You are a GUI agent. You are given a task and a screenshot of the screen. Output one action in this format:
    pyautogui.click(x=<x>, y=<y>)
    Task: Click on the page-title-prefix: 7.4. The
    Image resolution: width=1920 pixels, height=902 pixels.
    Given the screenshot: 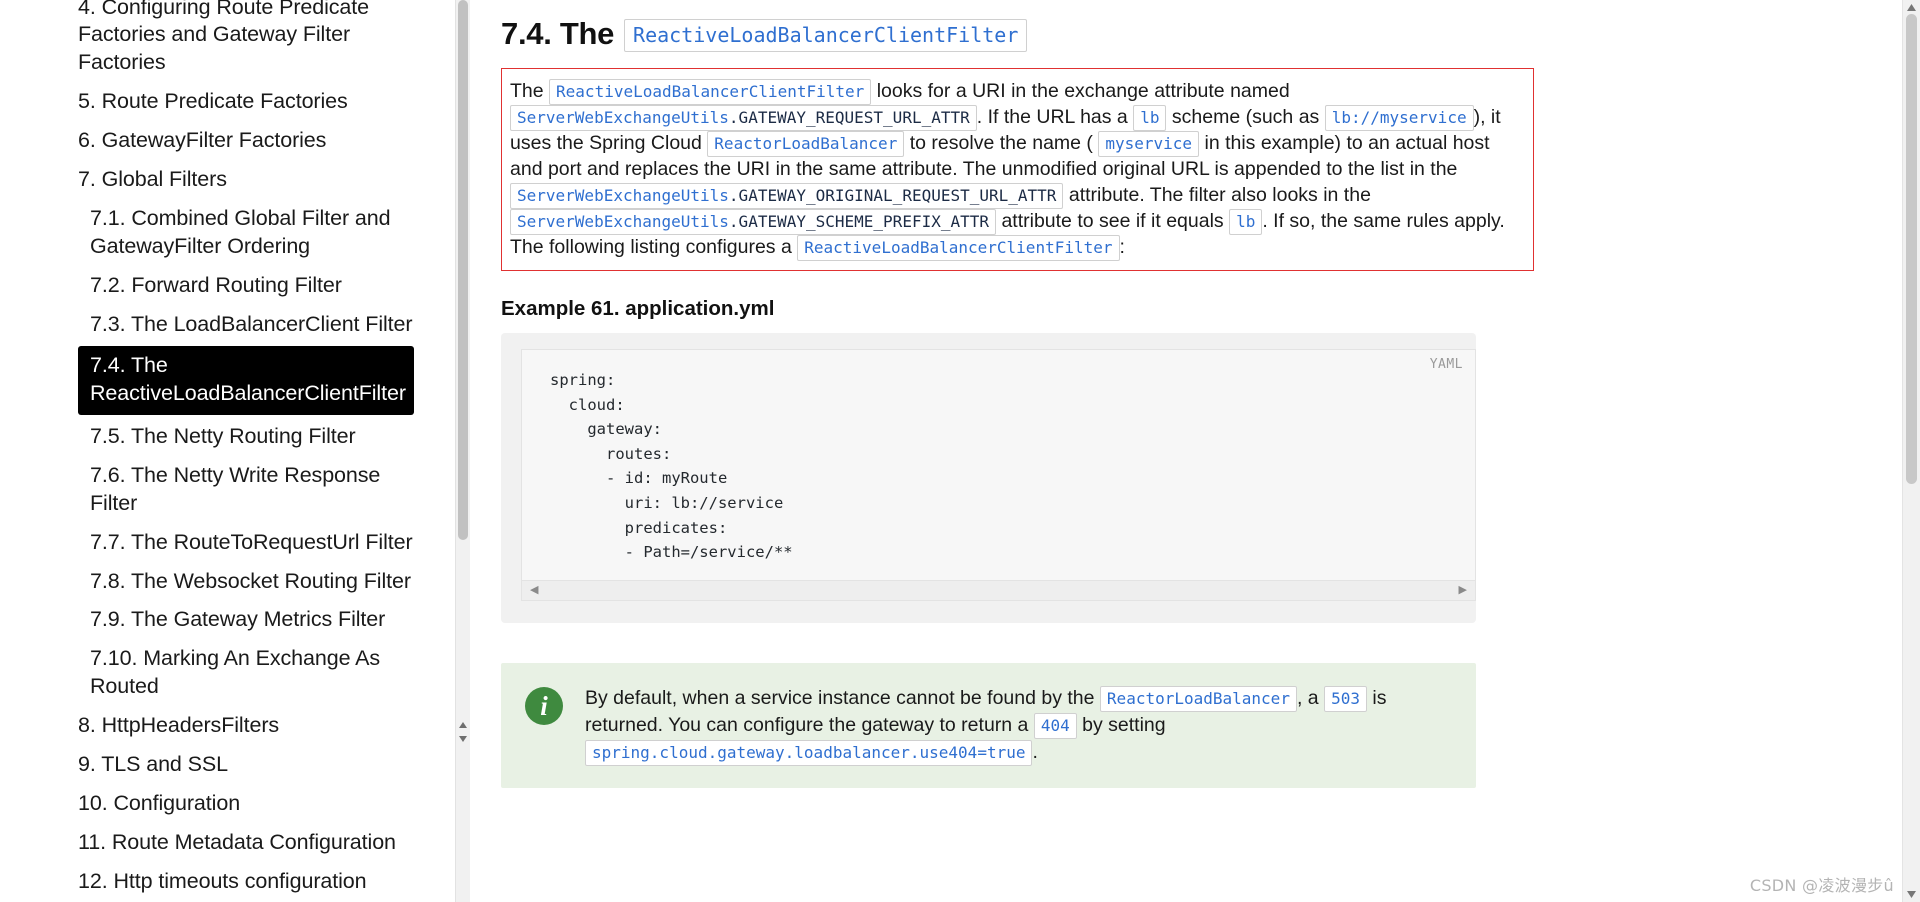 What is the action you would take?
    pyautogui.click(x=558, y=33)
    